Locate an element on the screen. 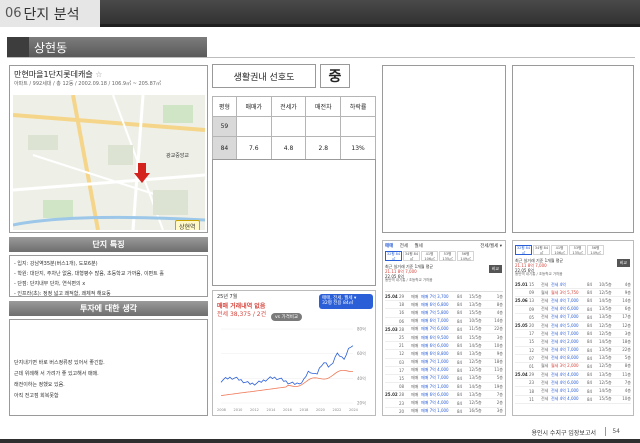 Image resolution: width=640 pixels, height=443 pixels. list-cell: 월세 3억 5,750 is located at coordinates (565, 292).